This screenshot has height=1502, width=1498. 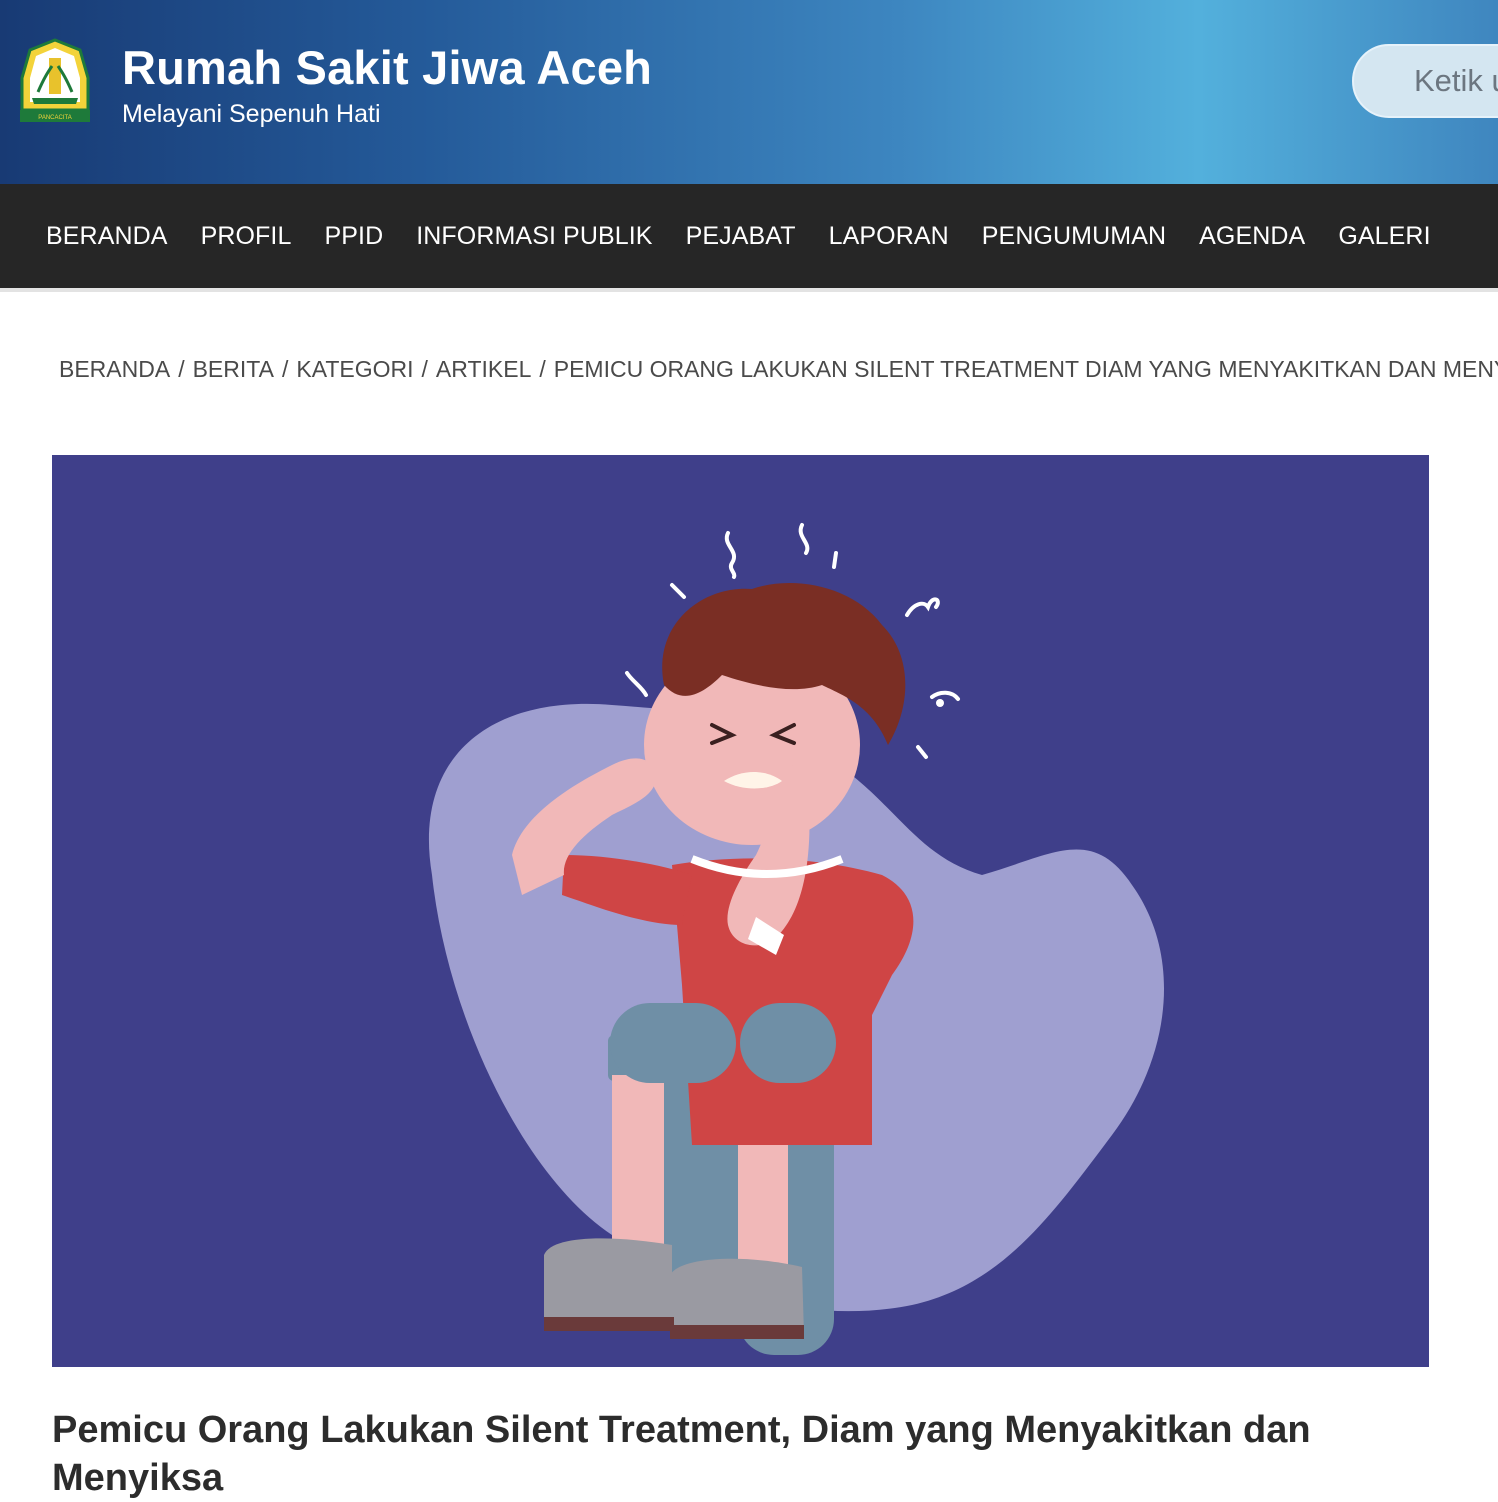 What do you see at coordinates (741, 236) in the screenshot?
I see `nav-item-pejabat: PEJABAT` at bounding box center [741, 236].